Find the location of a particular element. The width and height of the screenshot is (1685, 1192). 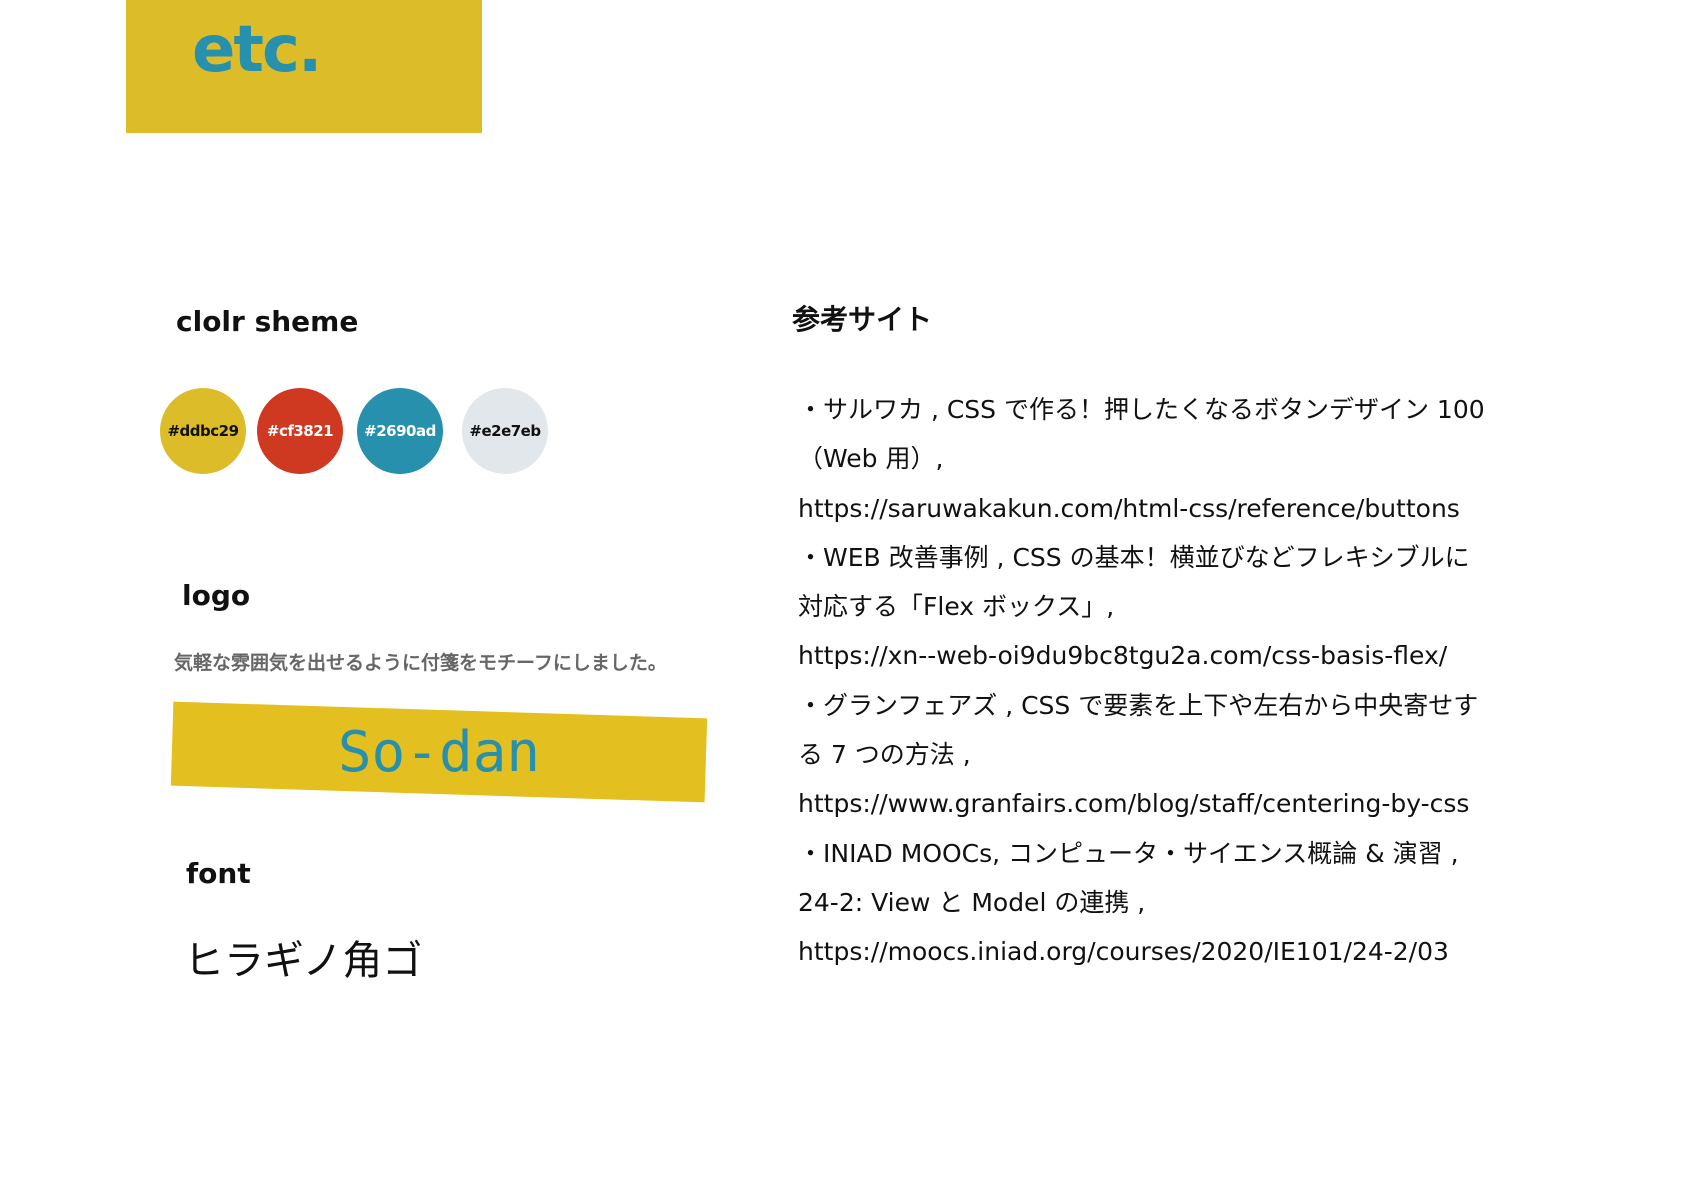

color-scheme-heading: clolr sheme is located at coordinates (267, 321).